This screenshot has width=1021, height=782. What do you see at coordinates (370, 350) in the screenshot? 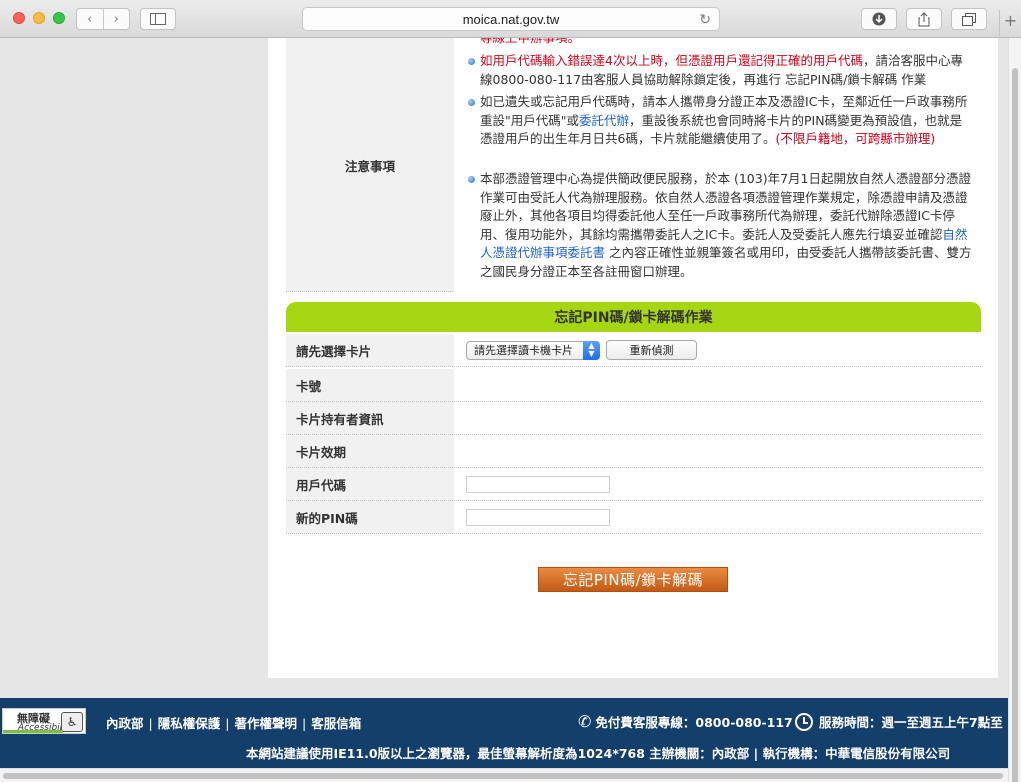
I see `select-card-label: 請先選擇卡片` at bounding box center [370, 350].